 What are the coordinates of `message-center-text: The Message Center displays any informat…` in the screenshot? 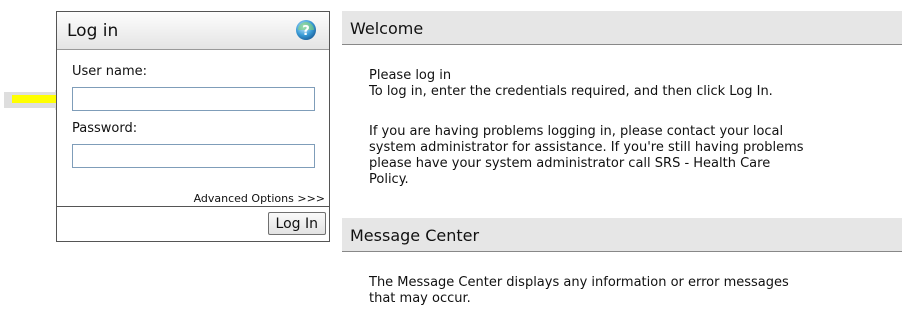 It's located at (579, 291).